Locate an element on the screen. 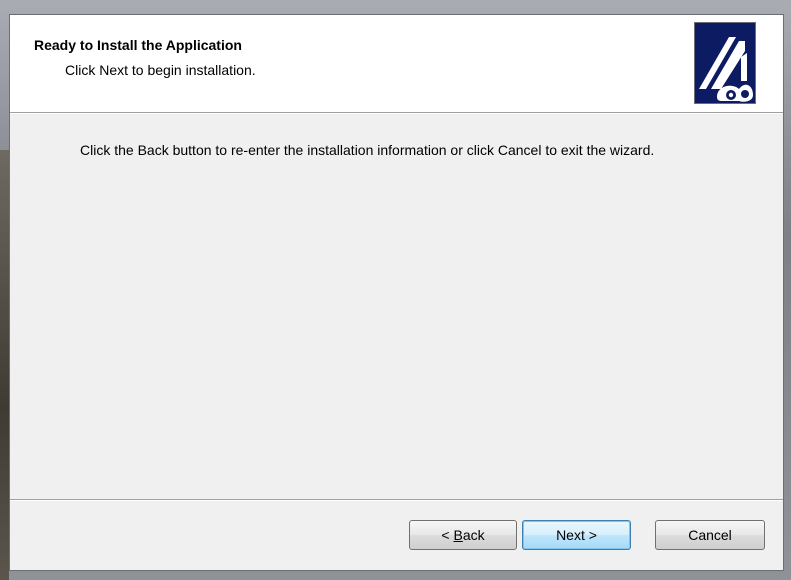 Image resolution: width=791 pixels, height=580 pixels. page-title: Ready to Install the Application is located at coordinates (138, 45).